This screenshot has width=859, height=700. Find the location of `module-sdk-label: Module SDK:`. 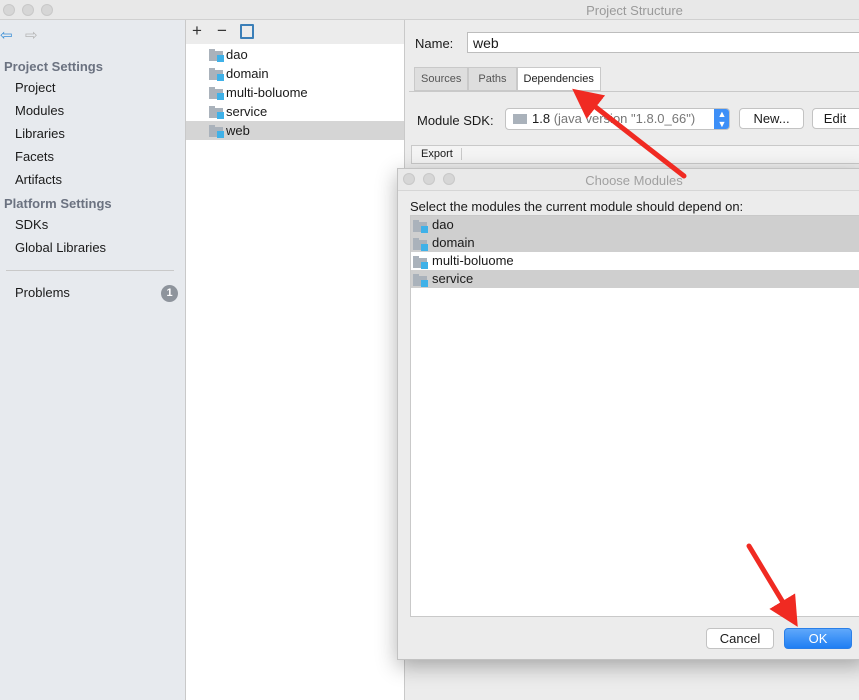

module-sdk-label: Module SDK: is located at coordinates (455, 120).